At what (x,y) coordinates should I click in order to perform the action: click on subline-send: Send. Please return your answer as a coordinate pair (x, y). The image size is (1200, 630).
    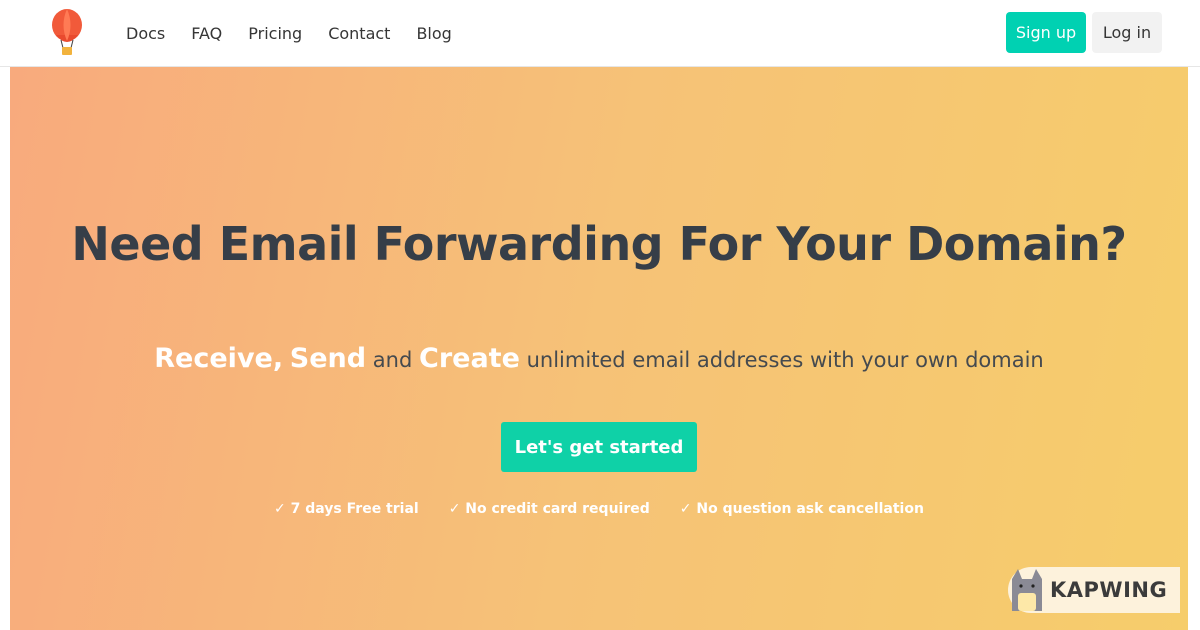
    Looking at the image, I should click on (328, 358).